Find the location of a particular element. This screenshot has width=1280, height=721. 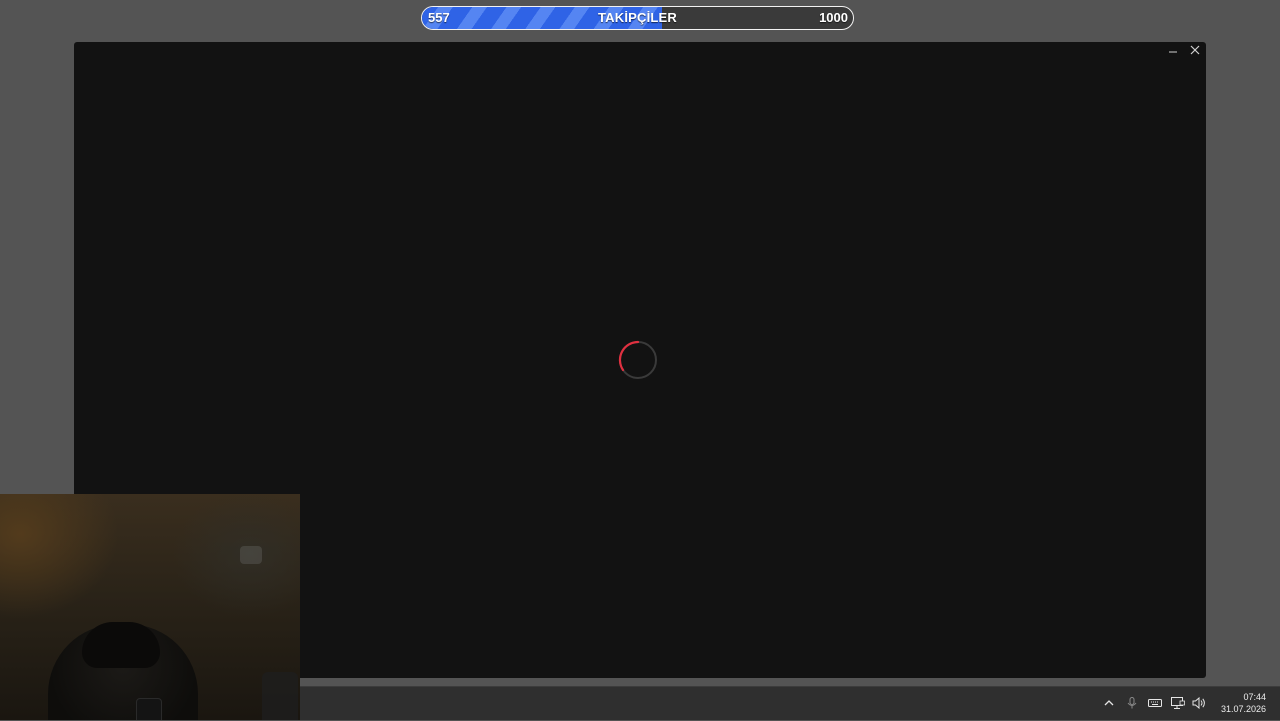

goal-target-count: 1000 is located at coordinates (833, 17).